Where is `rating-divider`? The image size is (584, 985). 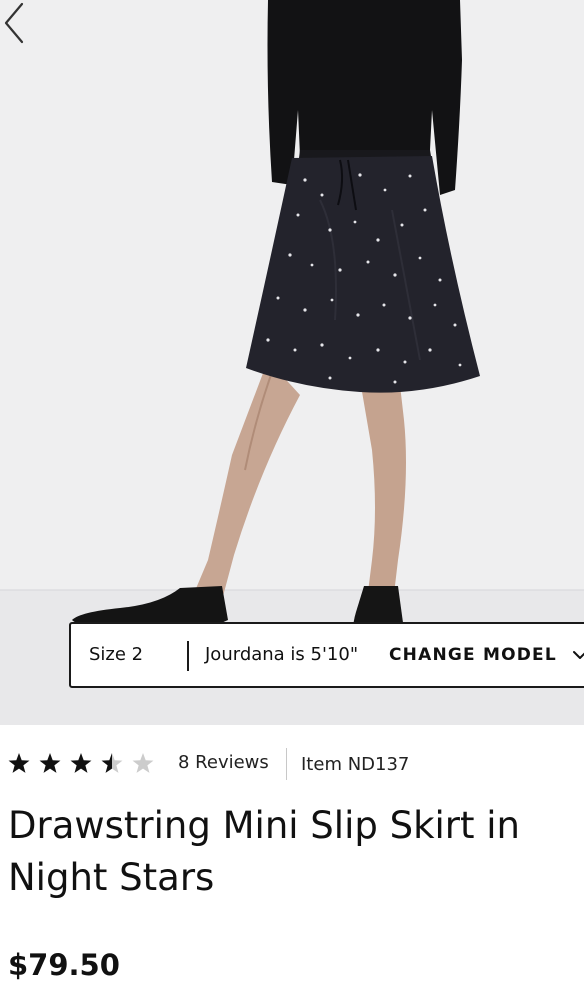 rating-divider is located at coordinates (286, 764).